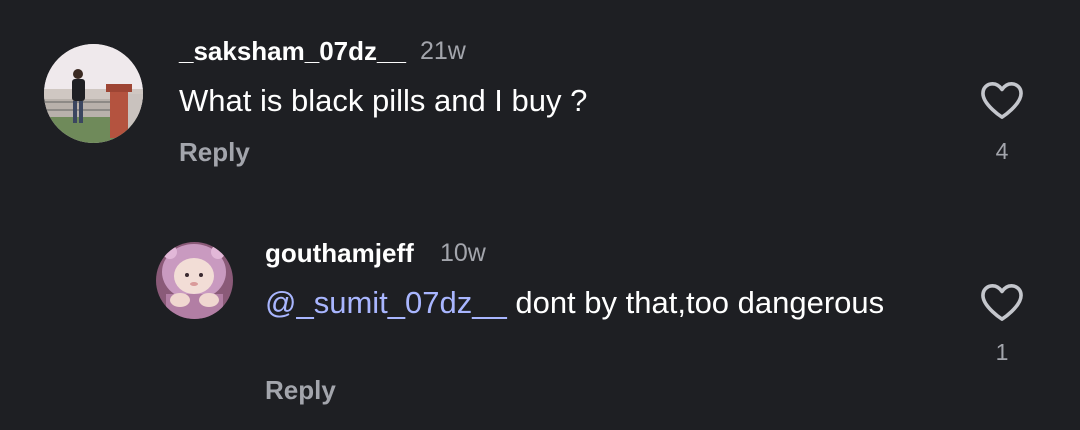 This screenshot has height=430, width=1080. I want to click on timestamp: 21w, so click(443, 51).